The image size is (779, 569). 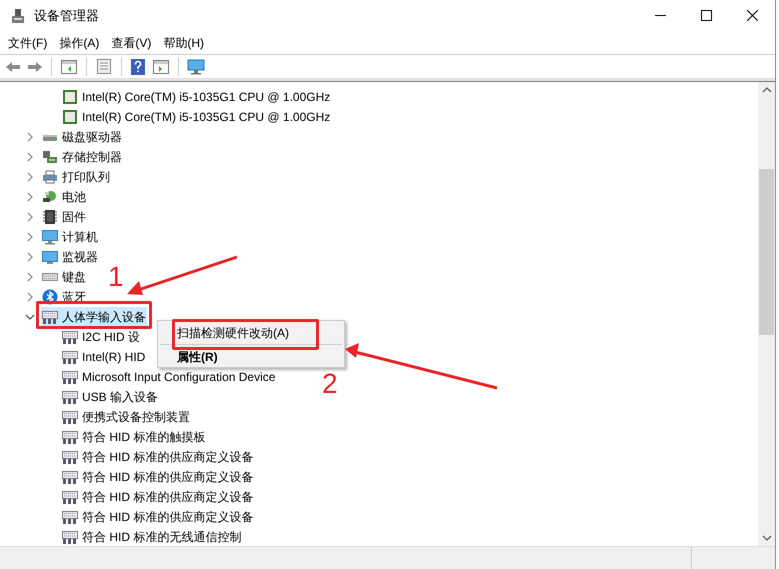 I want to click on tree-item: 电池, so click(x=64, y=197).